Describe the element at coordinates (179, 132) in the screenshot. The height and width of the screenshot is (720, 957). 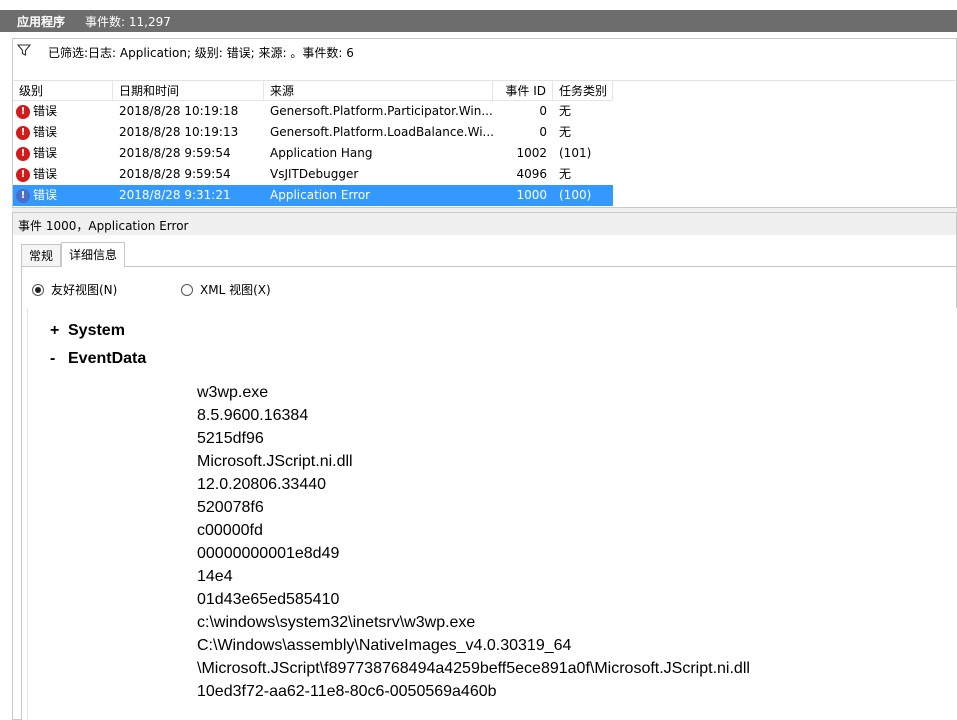
I see `cell-date: 2018/8/28 10:19:13` at that location.